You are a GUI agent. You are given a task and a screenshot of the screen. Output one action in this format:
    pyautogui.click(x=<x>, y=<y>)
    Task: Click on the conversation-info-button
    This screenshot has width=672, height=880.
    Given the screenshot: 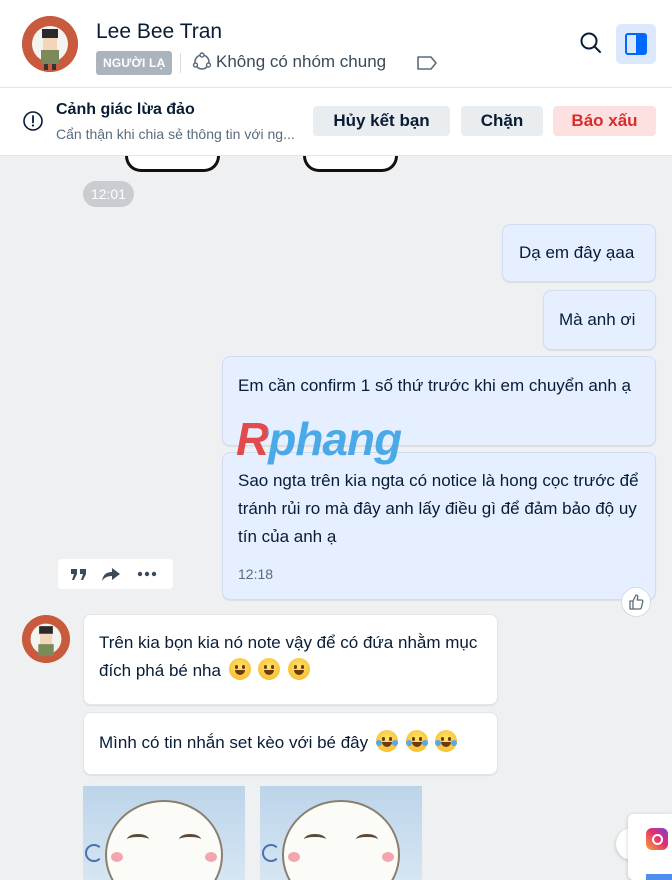 What is the action you would take?
    pyautogui.click(x=636, y=44)
    